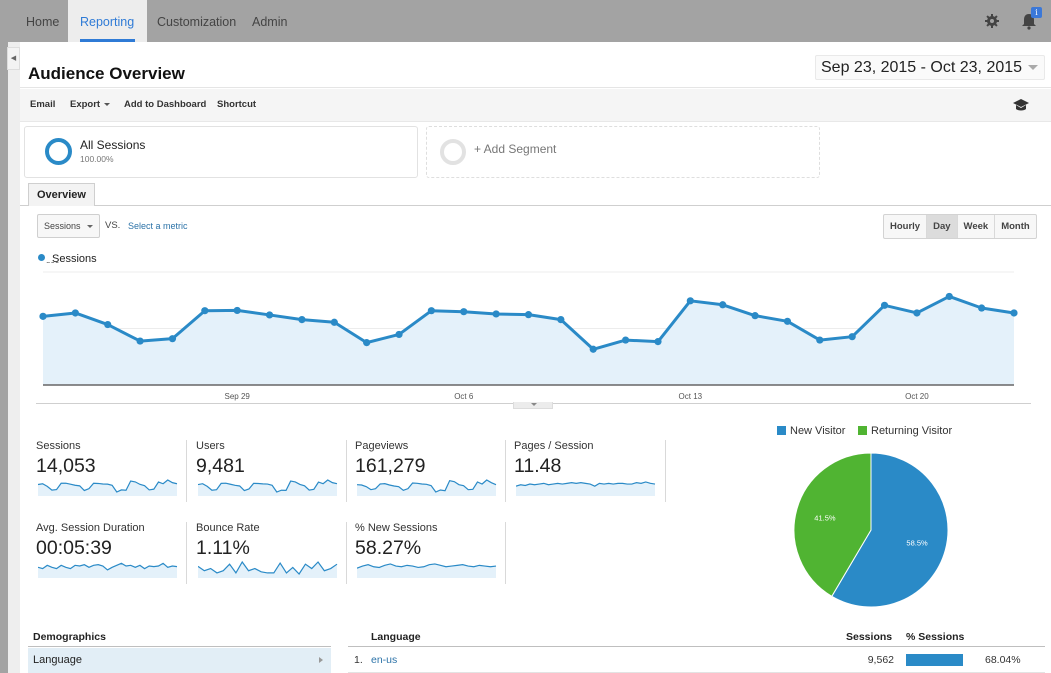 Image resolution: width=1051 pixels, height=673 pixels. I want to click on export-button: Export, so click(90, 104).